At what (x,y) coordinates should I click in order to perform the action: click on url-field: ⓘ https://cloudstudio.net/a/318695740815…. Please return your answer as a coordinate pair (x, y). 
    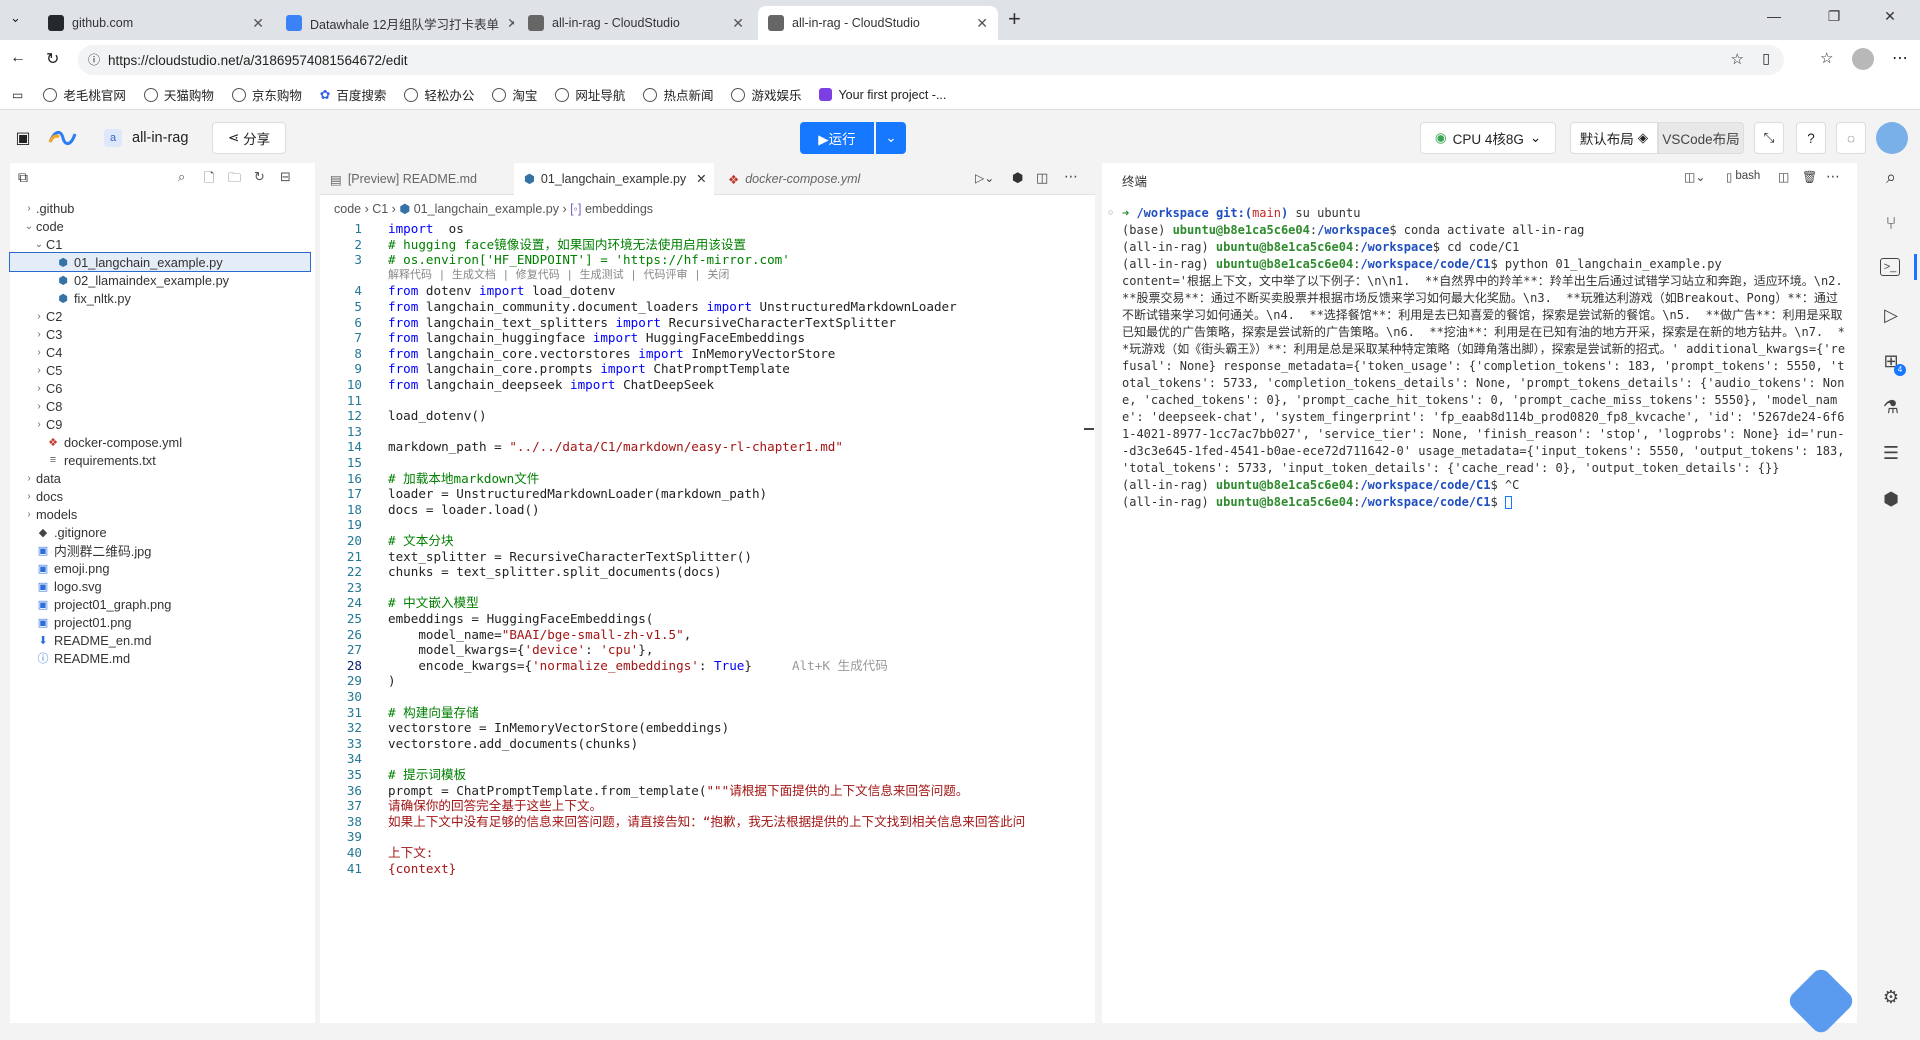
    Looking at the image, I should click on (931, 60).